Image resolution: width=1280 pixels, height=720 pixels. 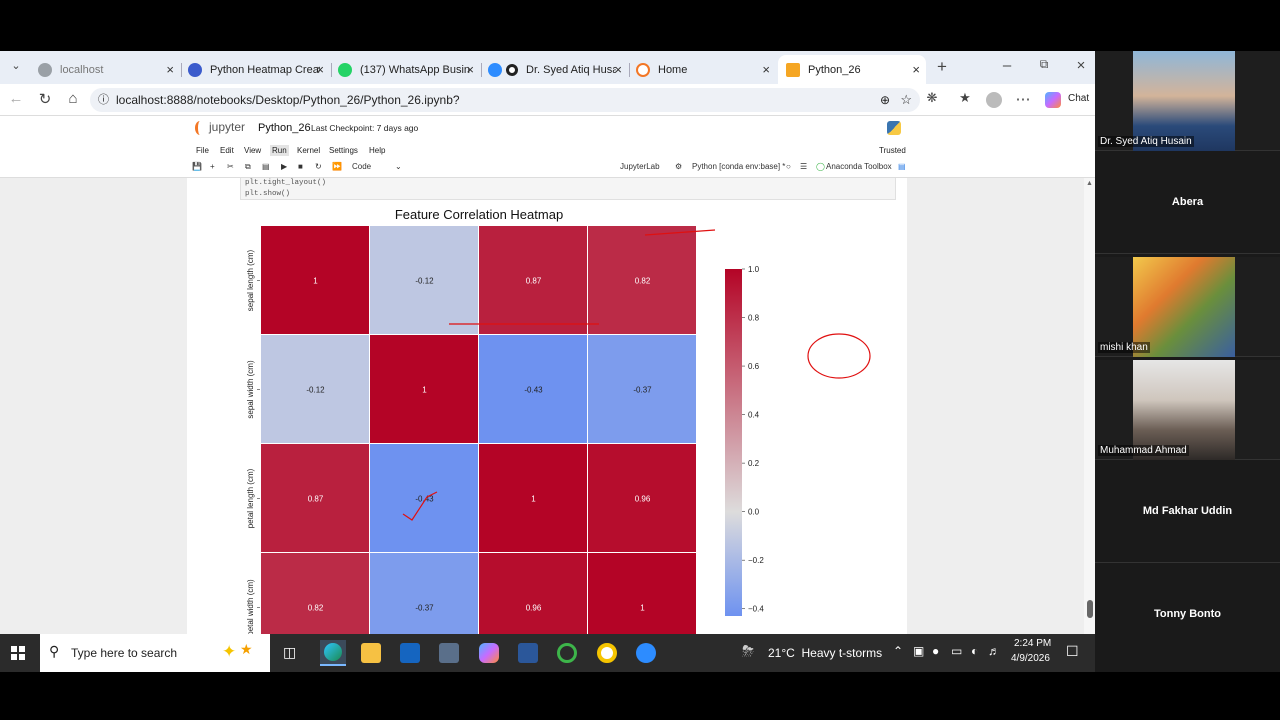 I want to click on new-tab-button: +, so click(x=942, y=67).